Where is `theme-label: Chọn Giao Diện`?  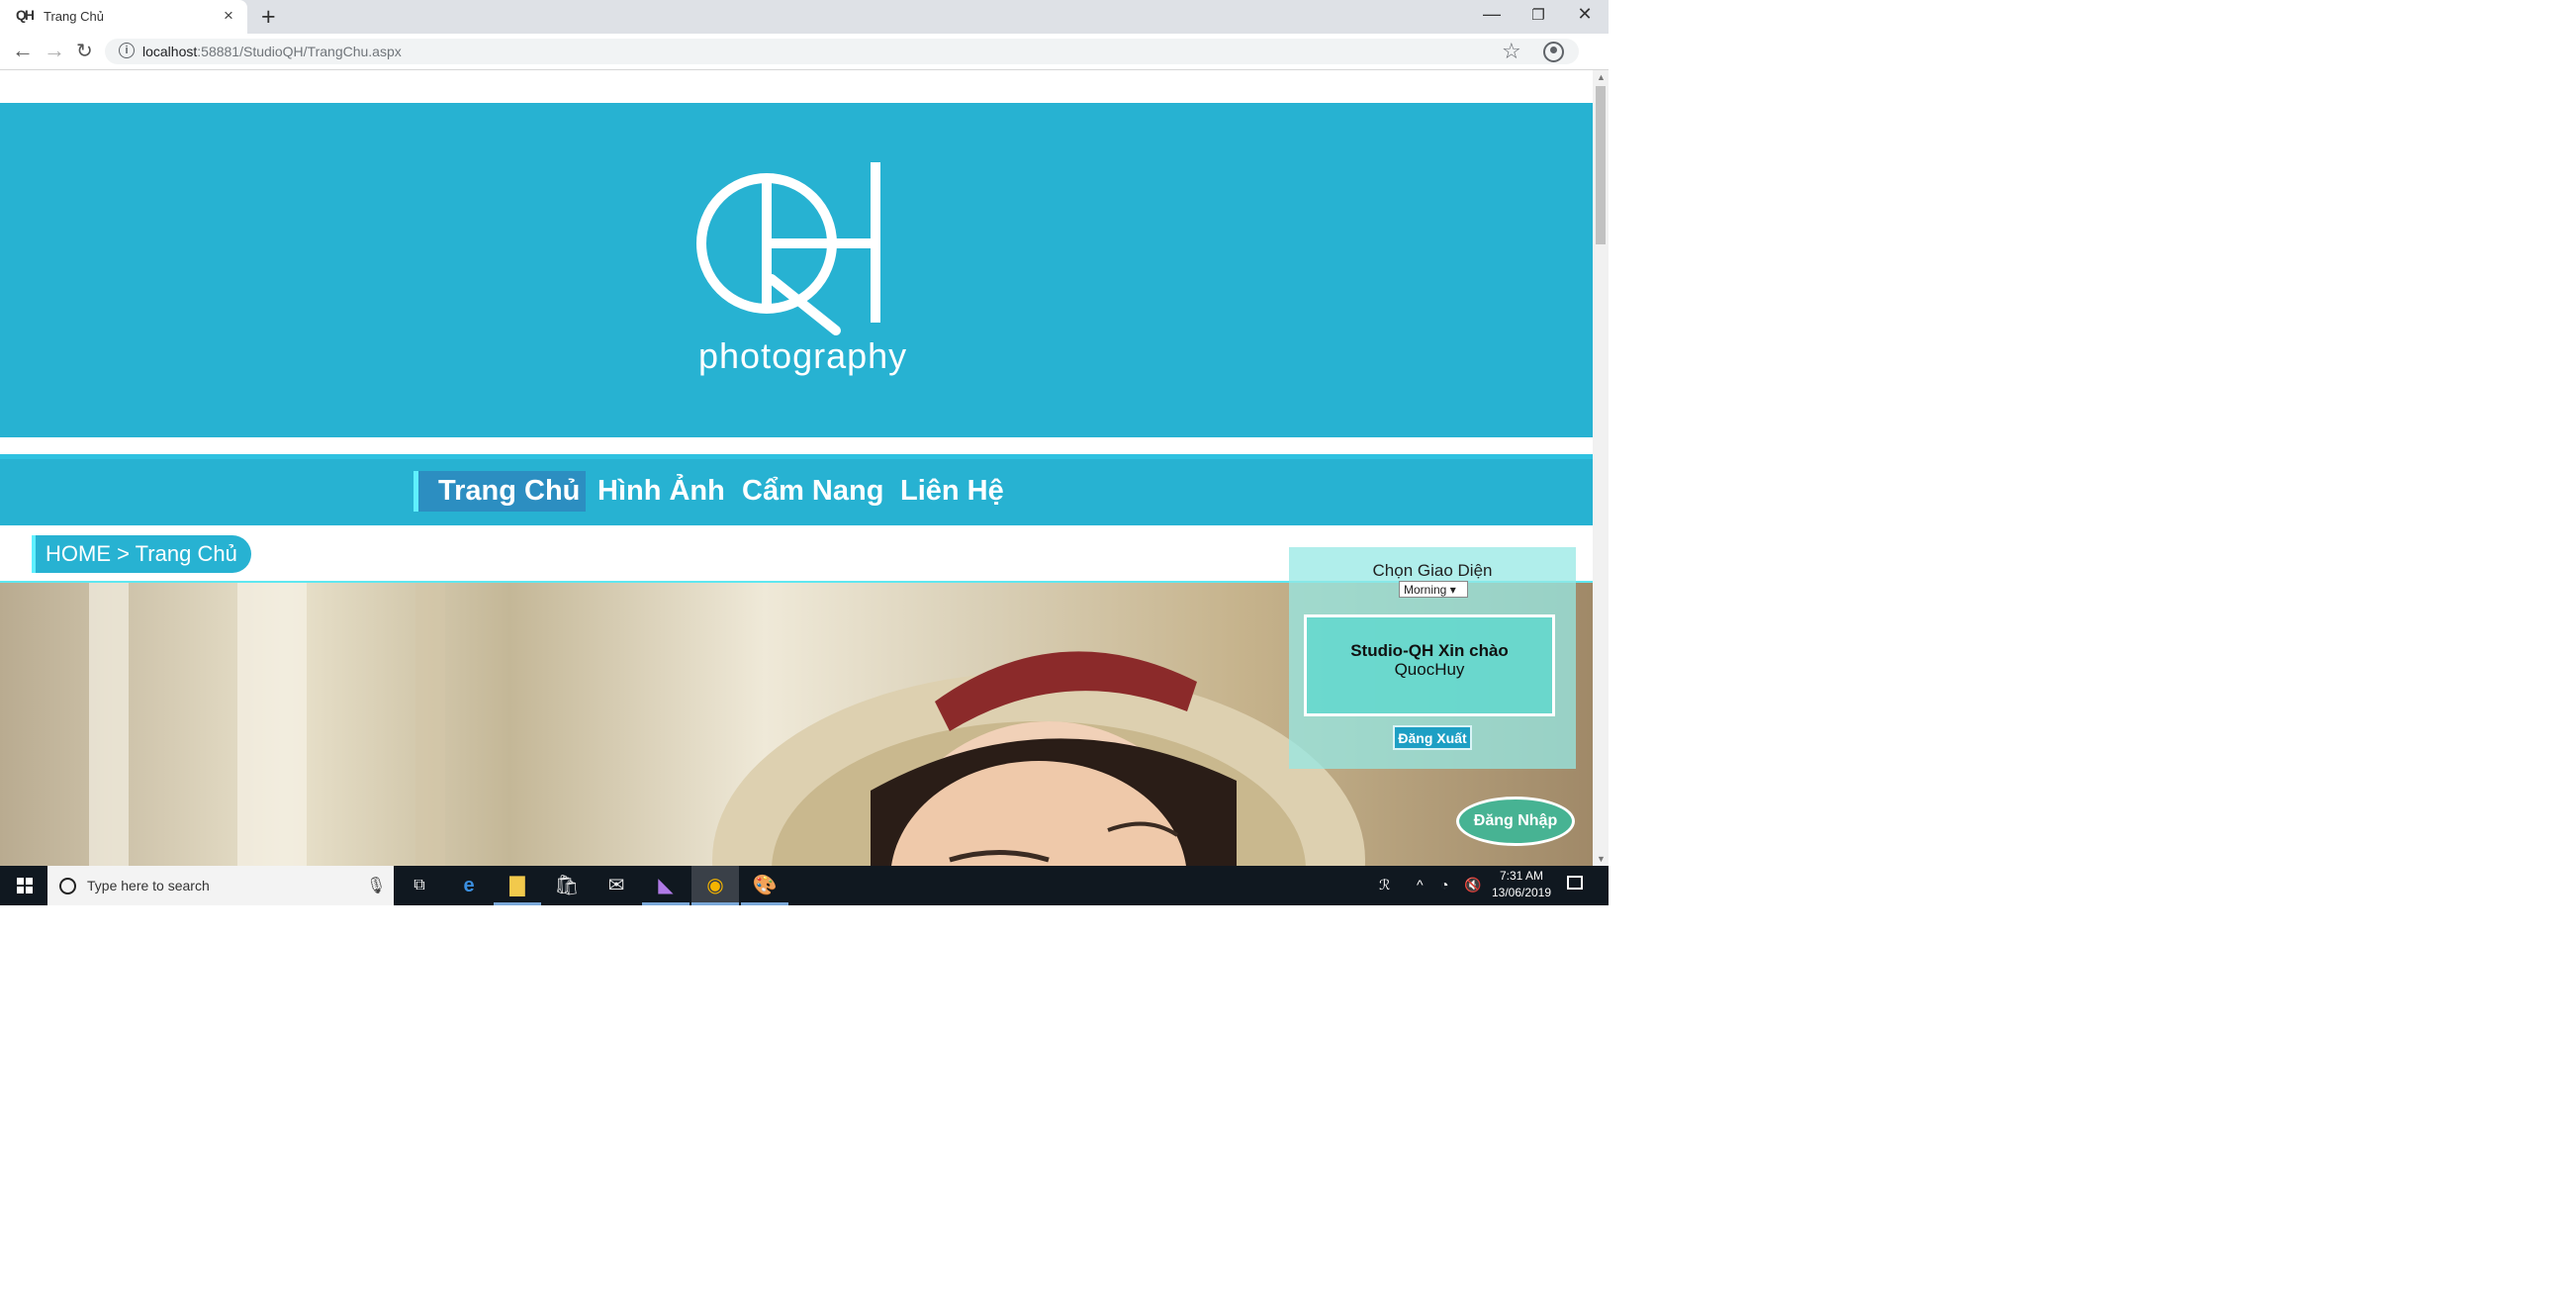
theme-label: Chọn Giao Diện is located at coordinates (1432, 570).